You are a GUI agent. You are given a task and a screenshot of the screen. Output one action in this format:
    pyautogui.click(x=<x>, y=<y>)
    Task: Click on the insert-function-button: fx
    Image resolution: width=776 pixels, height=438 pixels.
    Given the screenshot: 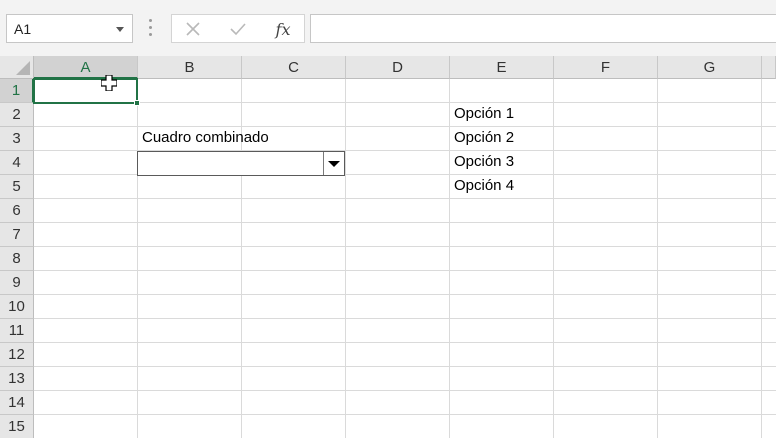 What is the action you would take?
    pyautogui.click(x=283, y=29)
    